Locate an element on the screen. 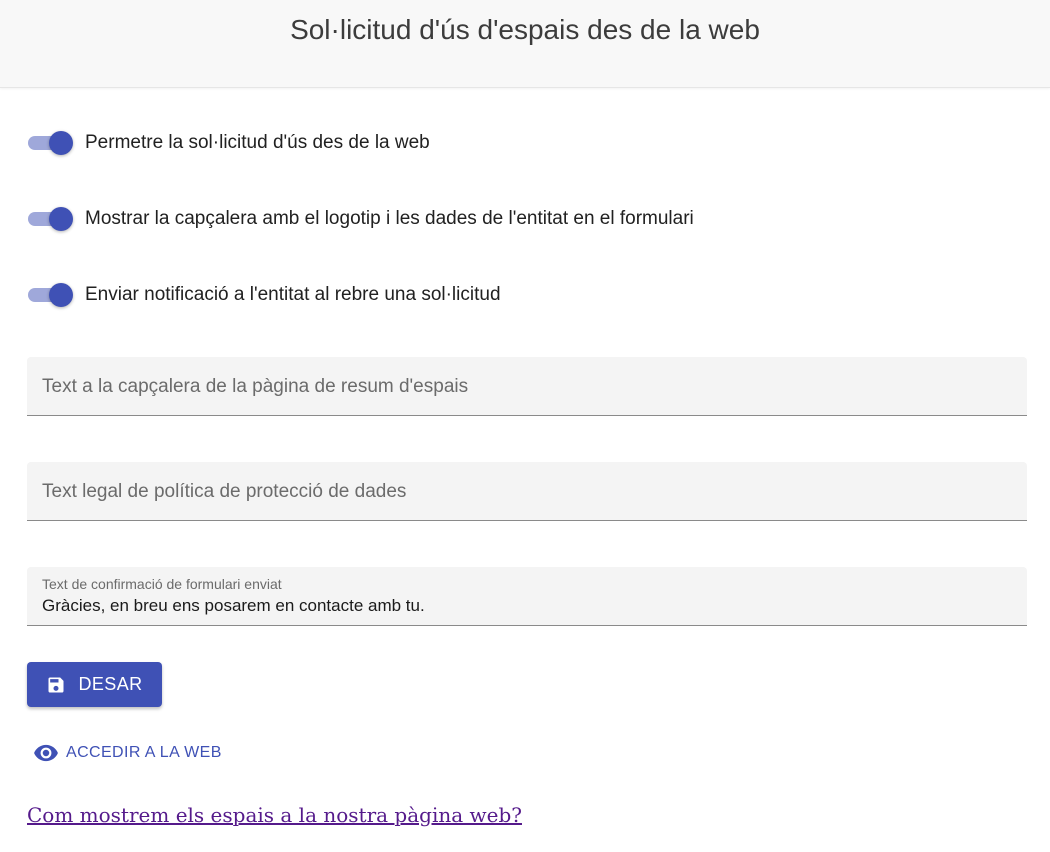 Image resolution: width=1050 pixels, height=852 pixels. toggle-show-header is located at coordinates (51, 219).